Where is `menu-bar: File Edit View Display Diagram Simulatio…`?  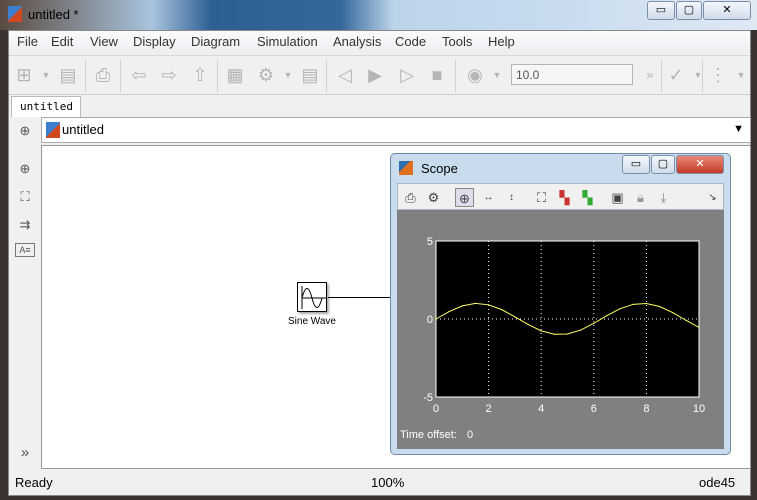 menu-bar: File Edit View Display Diagram Simulatio… is located at coordinates (379, 42).